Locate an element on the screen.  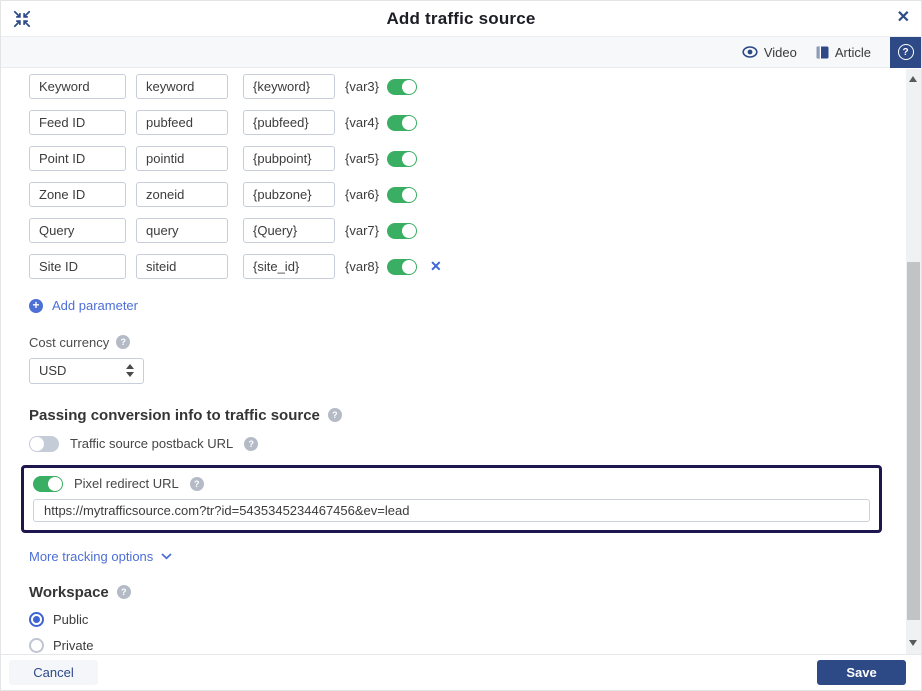
add-parameter-link: + Add parameter is located at coordinates (83, 305).